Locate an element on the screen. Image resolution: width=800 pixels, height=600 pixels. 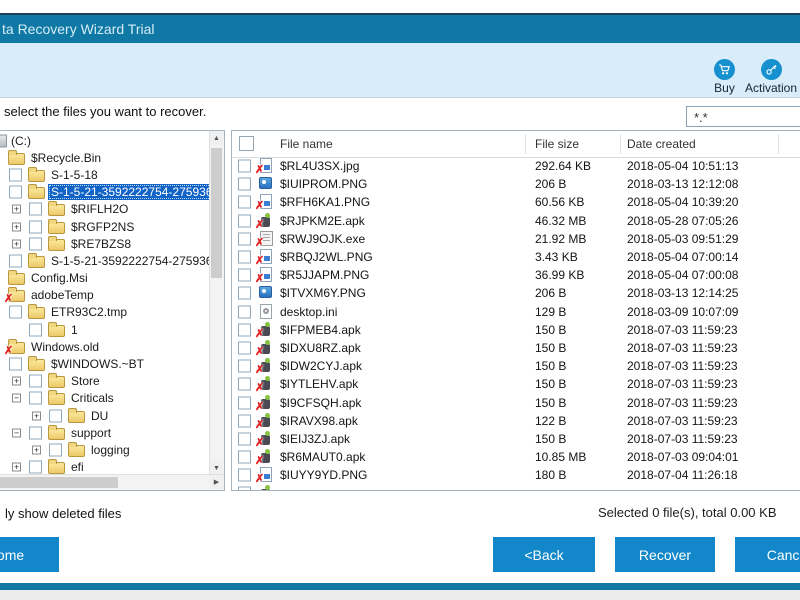
tree-item: $WINDOWS.~BT is located at coordinates (104, 363).